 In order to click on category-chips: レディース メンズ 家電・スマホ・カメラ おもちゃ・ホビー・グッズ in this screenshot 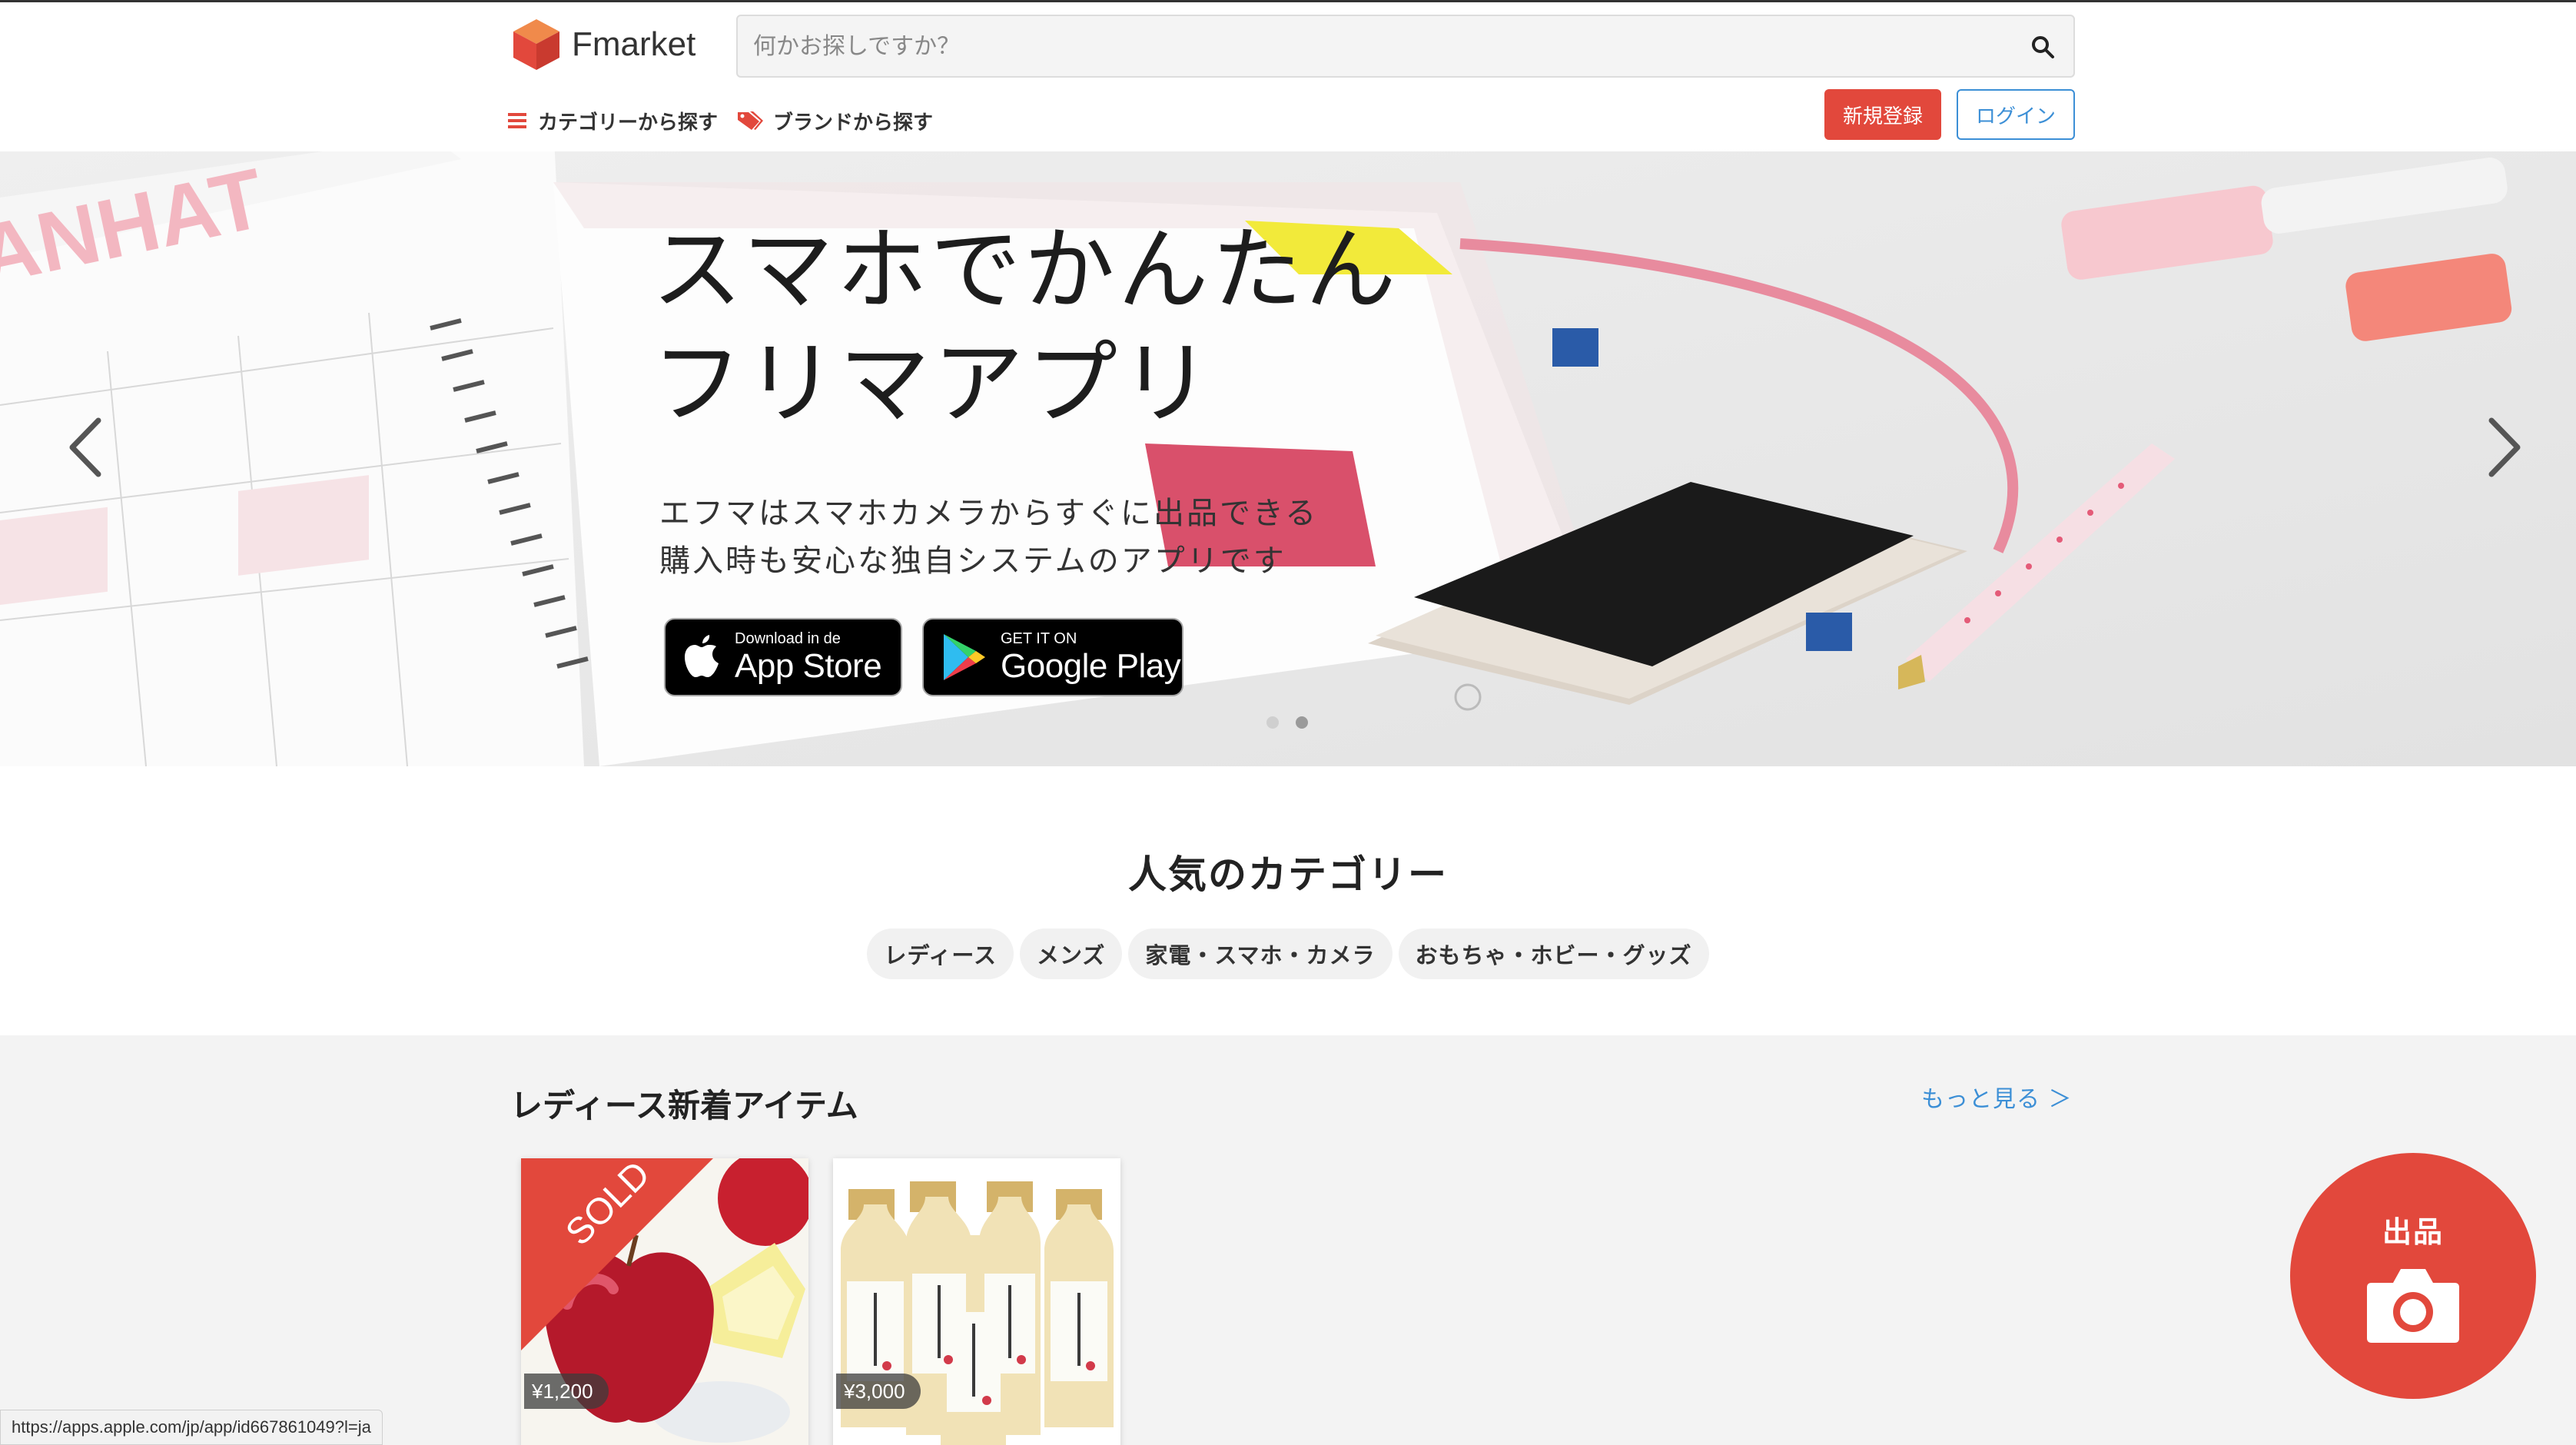, I will do `click(1288, 953)`.